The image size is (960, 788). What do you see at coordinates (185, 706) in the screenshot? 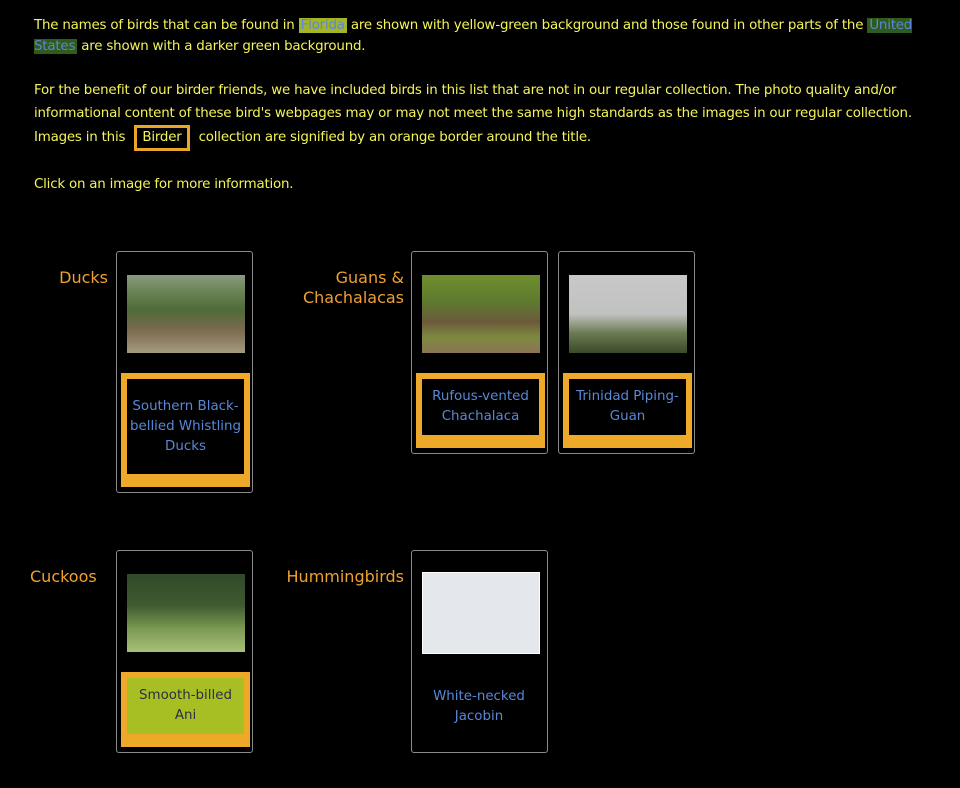
I see `bird-name: Smooth-billed Ani` at bounding box center [185, 706].